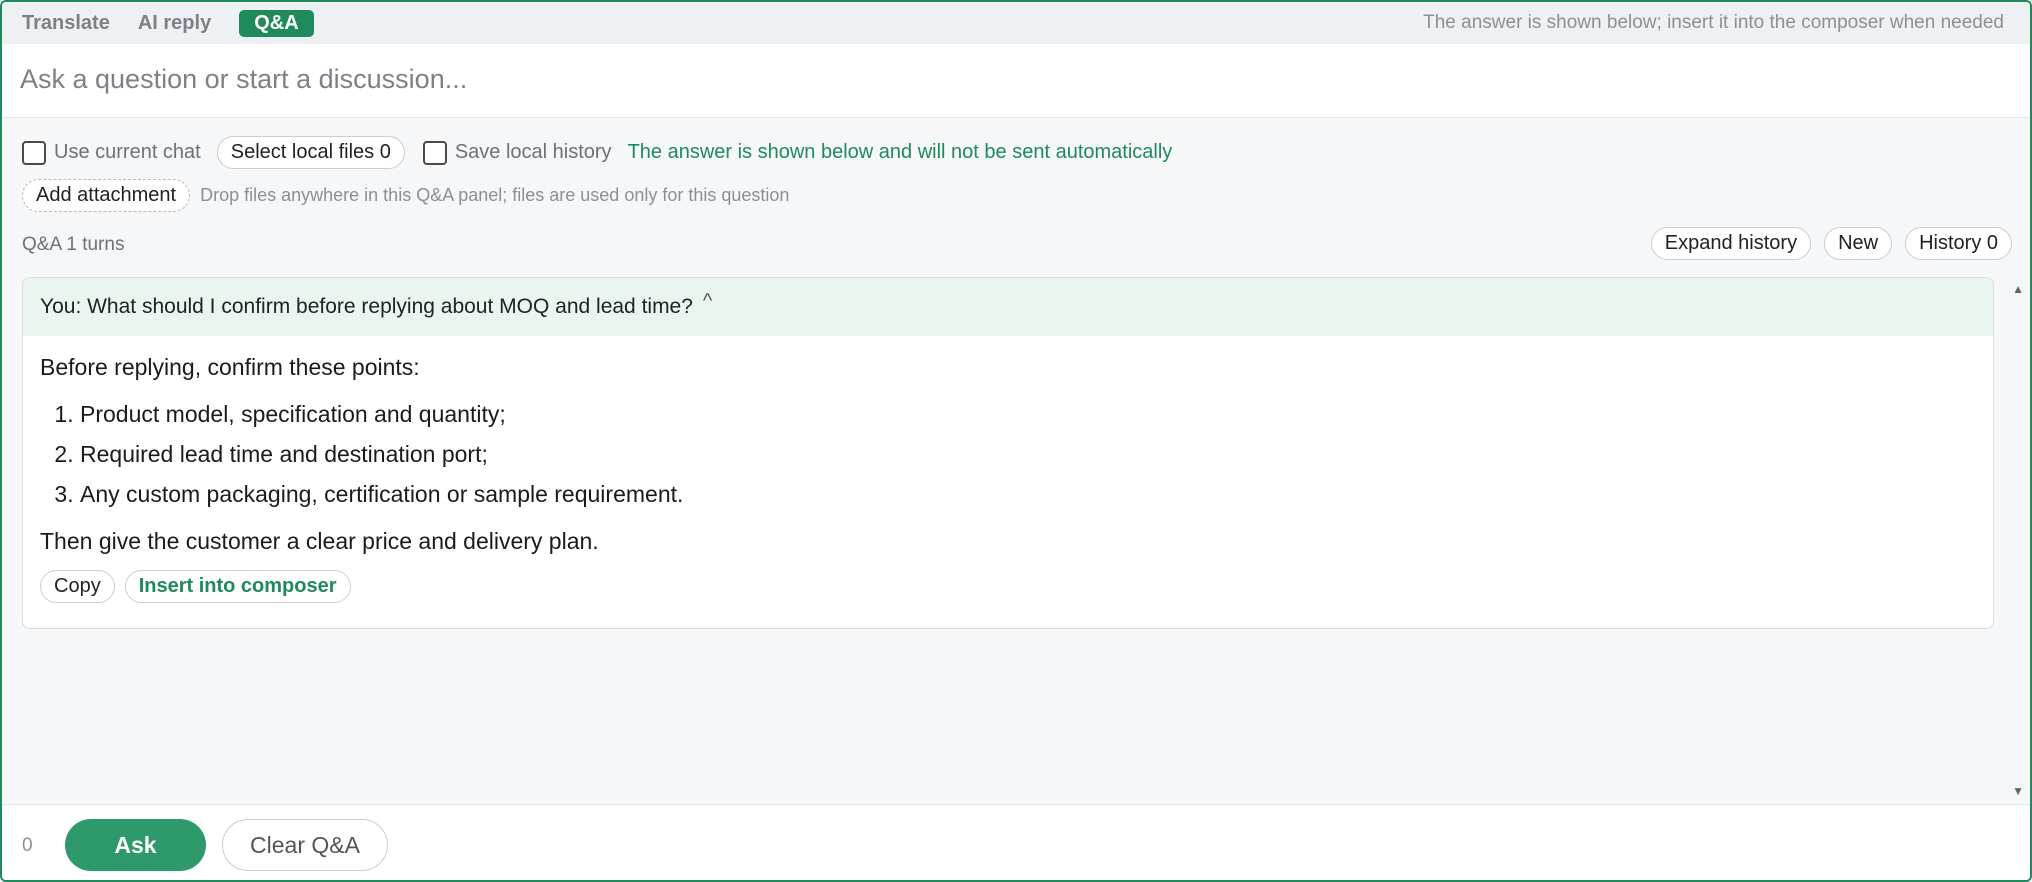 This screenshot has width=2032, height=882. I want to click on scroll-up-arrow-icon: ▲, so click(2018, 289).